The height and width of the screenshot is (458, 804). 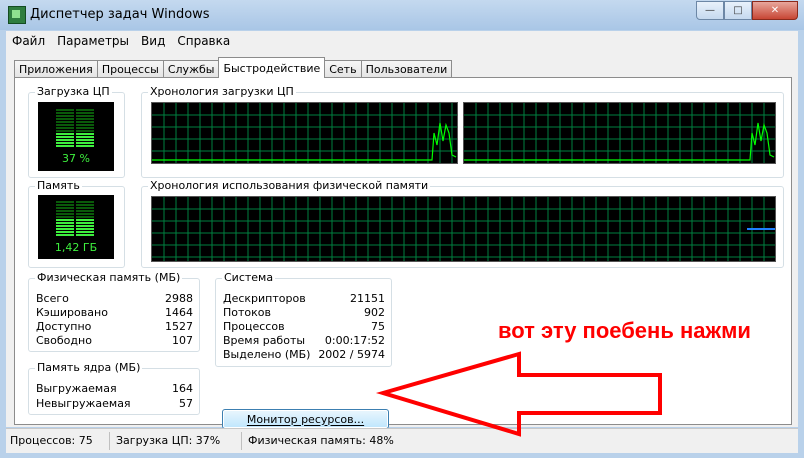 What do you see at coordinates (249, 277) in the screenshot?
I see `system-label: Система` at bounding box center [249, 277].